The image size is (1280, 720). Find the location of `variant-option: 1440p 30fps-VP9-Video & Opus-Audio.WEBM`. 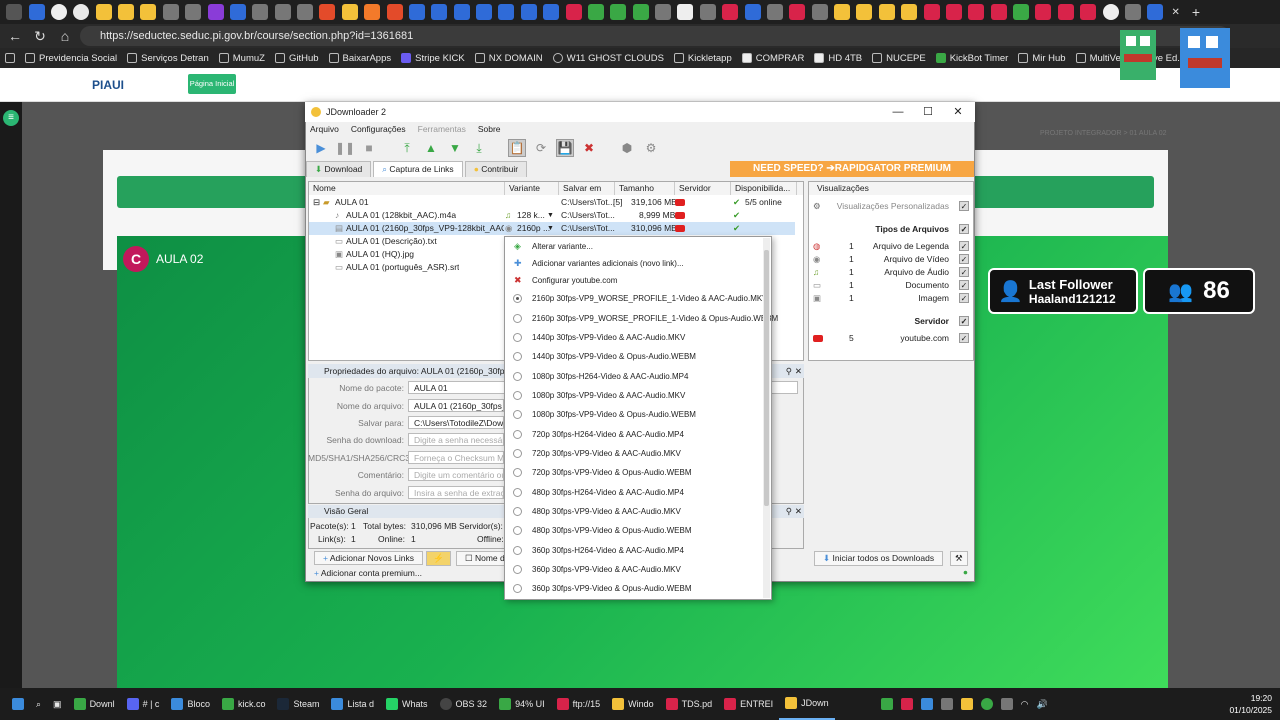

variant-option: 1440p 30fps-VP9-Video & Opus-Audio.WEBM is located at coordinates (633, 356).